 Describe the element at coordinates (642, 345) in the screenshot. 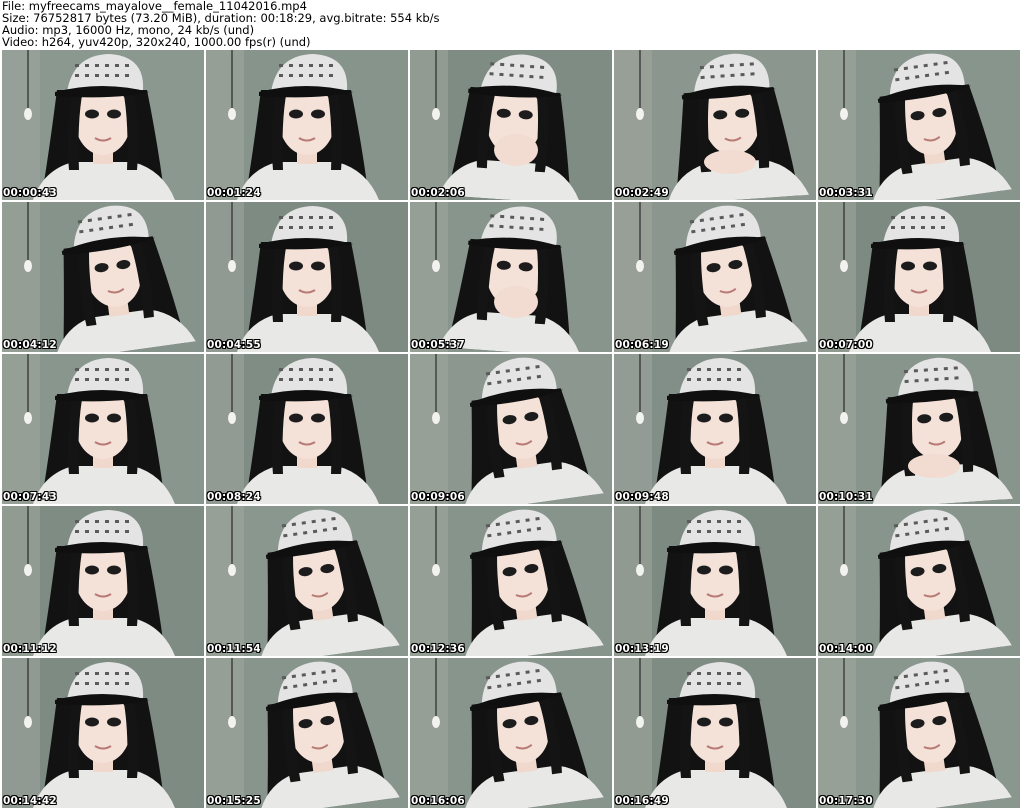

I see `thumbnail-timestamp: 00:06:19` at that location.